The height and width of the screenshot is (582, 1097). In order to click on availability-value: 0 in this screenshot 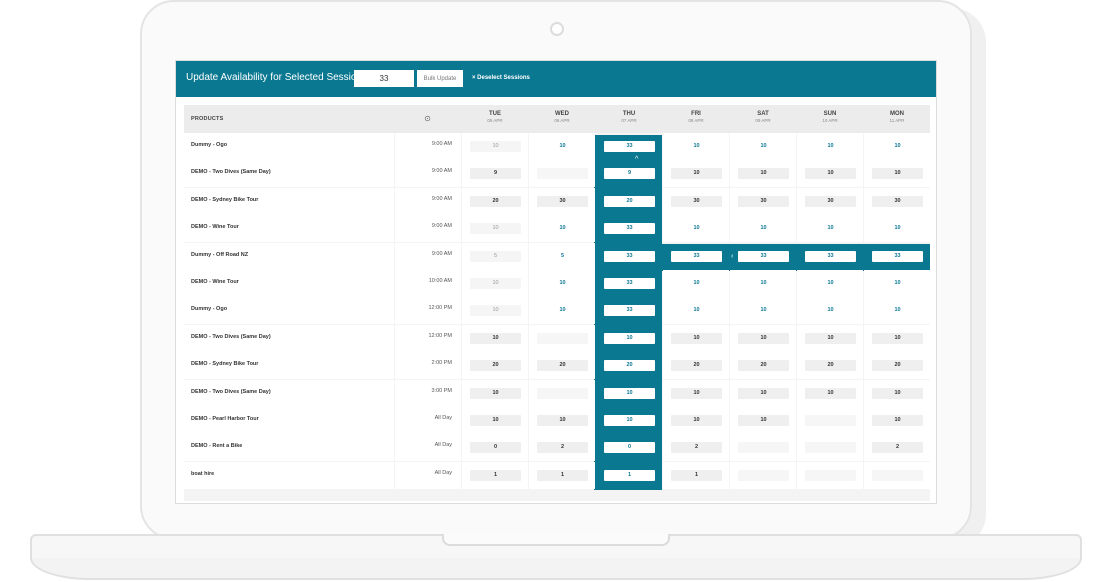, I will do `click(629, 448)`.